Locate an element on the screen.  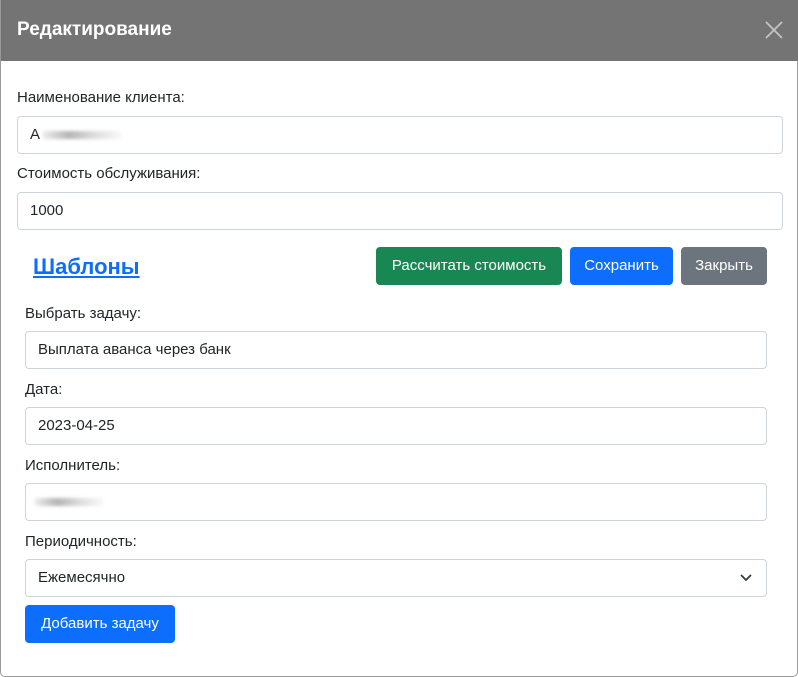
calculate-cost-button: Рассчитать стоимость is located at coordinates (469, 266).